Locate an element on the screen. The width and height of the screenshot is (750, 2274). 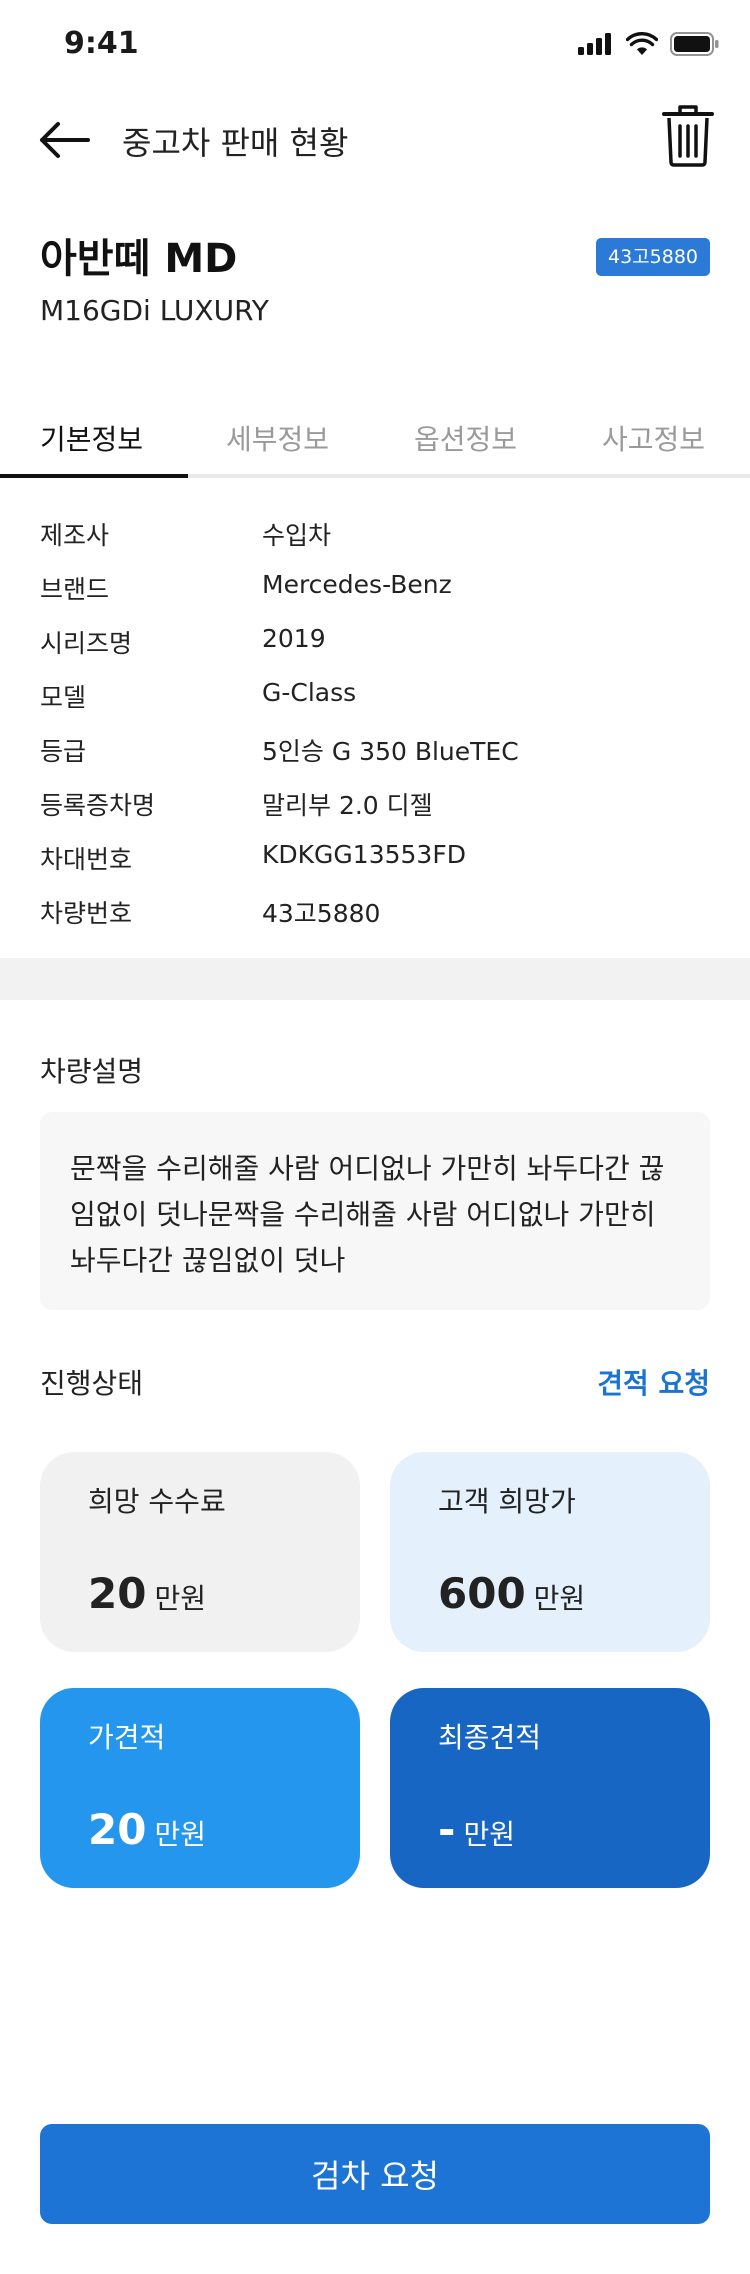
info-row: 제조사 수입차 is located at coordinates (375, 537).